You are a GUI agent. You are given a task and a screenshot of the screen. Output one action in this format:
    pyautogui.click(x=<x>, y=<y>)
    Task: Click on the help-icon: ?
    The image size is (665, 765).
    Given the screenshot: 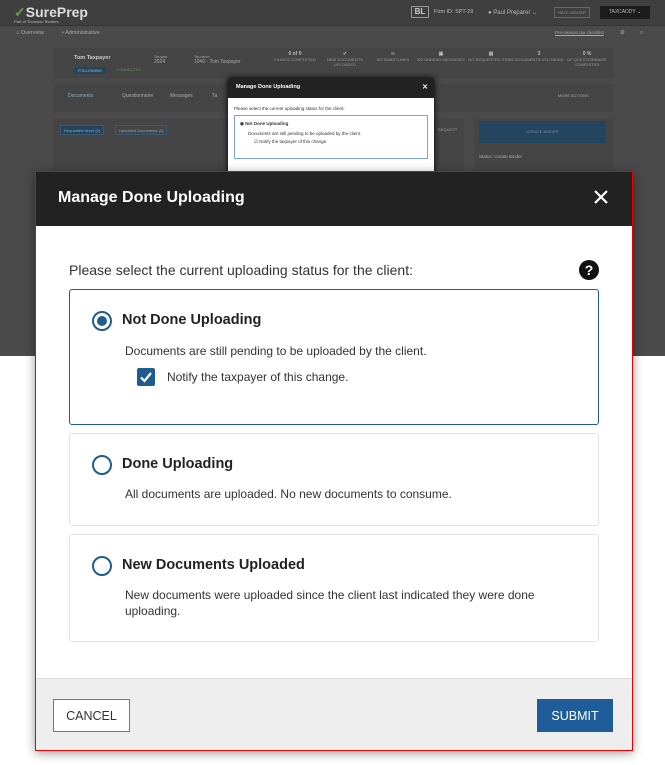 What is the action you would take?
    pyautogui.click(x=589, y=270)
    